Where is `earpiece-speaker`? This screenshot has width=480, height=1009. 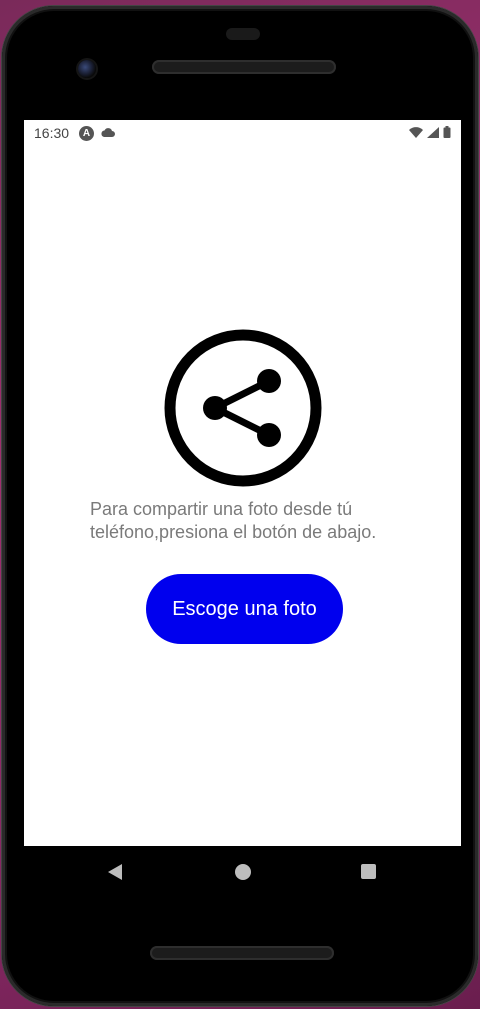 earpiece-speaker is located at coordinates (244, 67).